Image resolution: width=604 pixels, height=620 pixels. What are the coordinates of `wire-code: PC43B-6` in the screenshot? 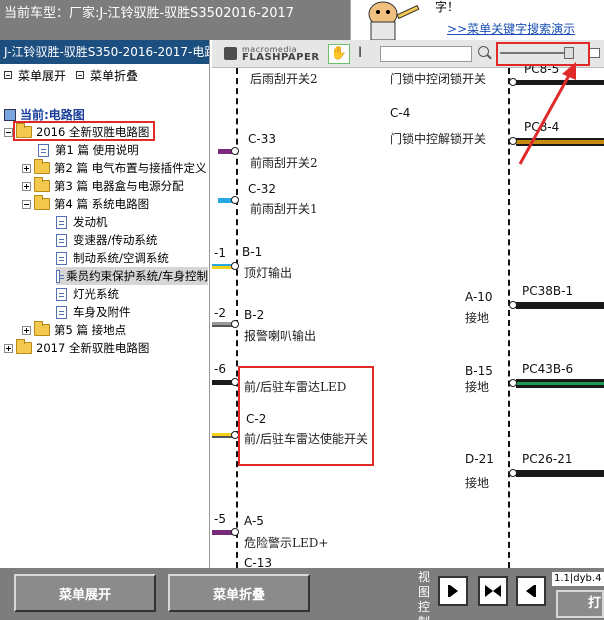 It's located at (548, 369).